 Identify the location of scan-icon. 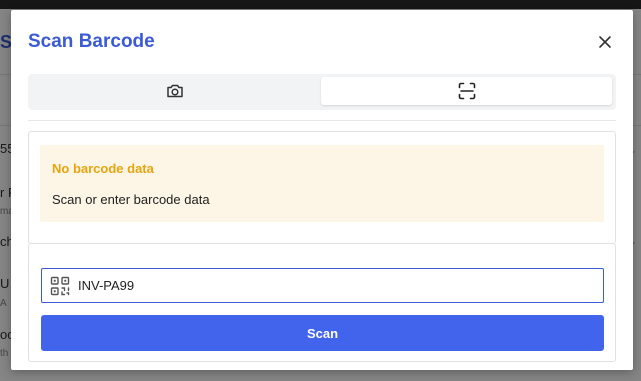
(466, 91).